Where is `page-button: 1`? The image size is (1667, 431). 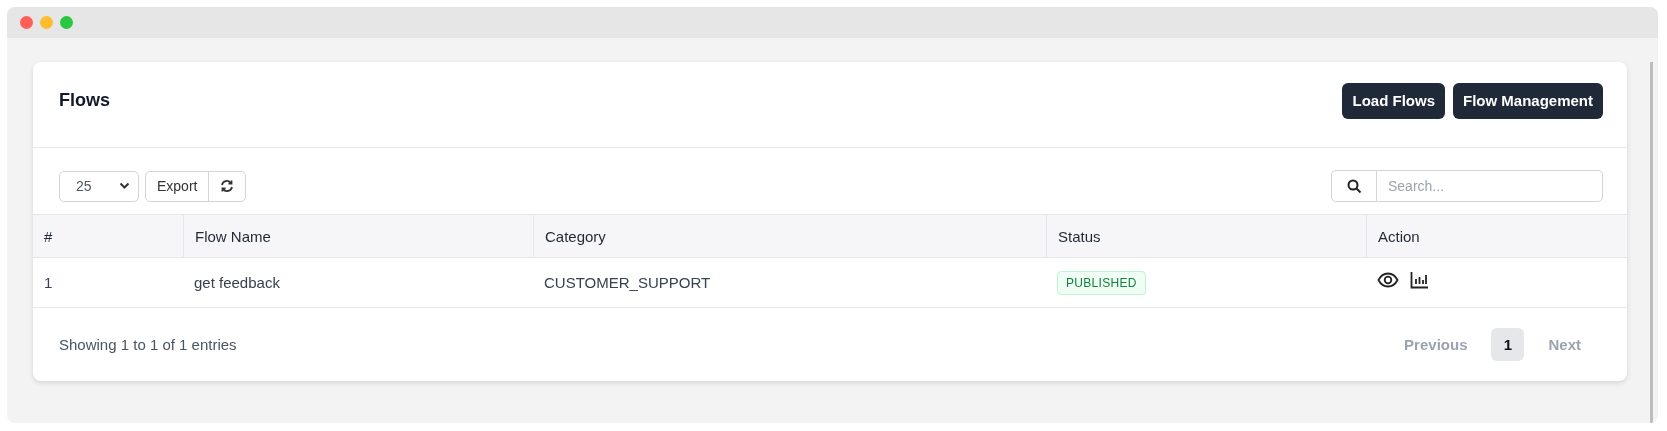 page-button: 1 is located at coordinates (1508, 344).